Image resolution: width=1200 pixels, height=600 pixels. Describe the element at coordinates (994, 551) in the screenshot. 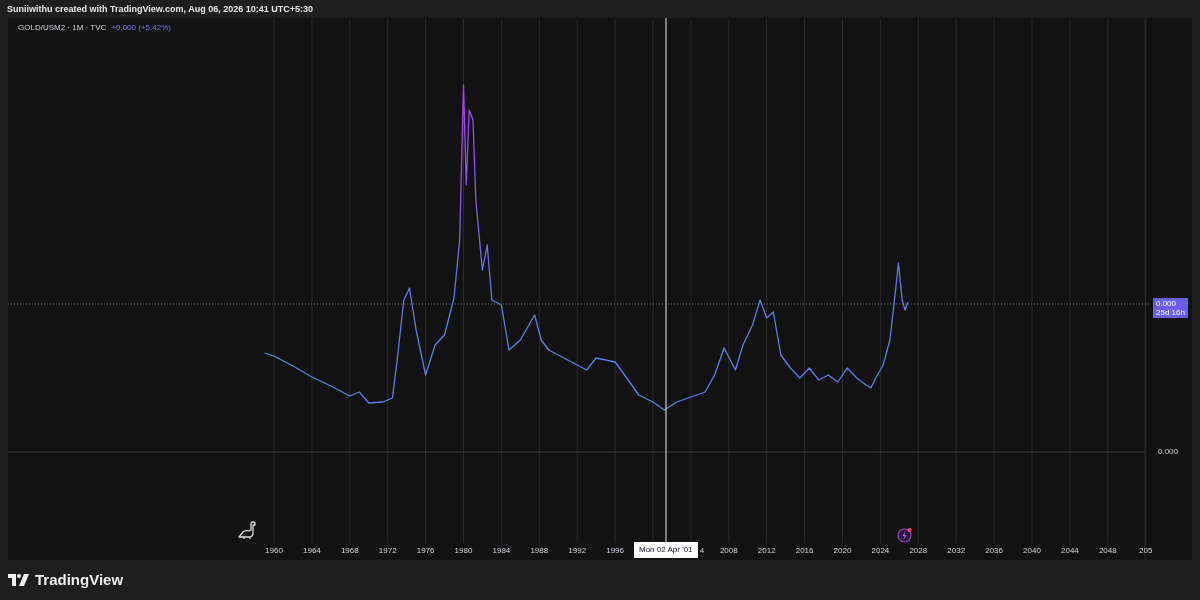

I see `time-axis-label: 2036` at that location.